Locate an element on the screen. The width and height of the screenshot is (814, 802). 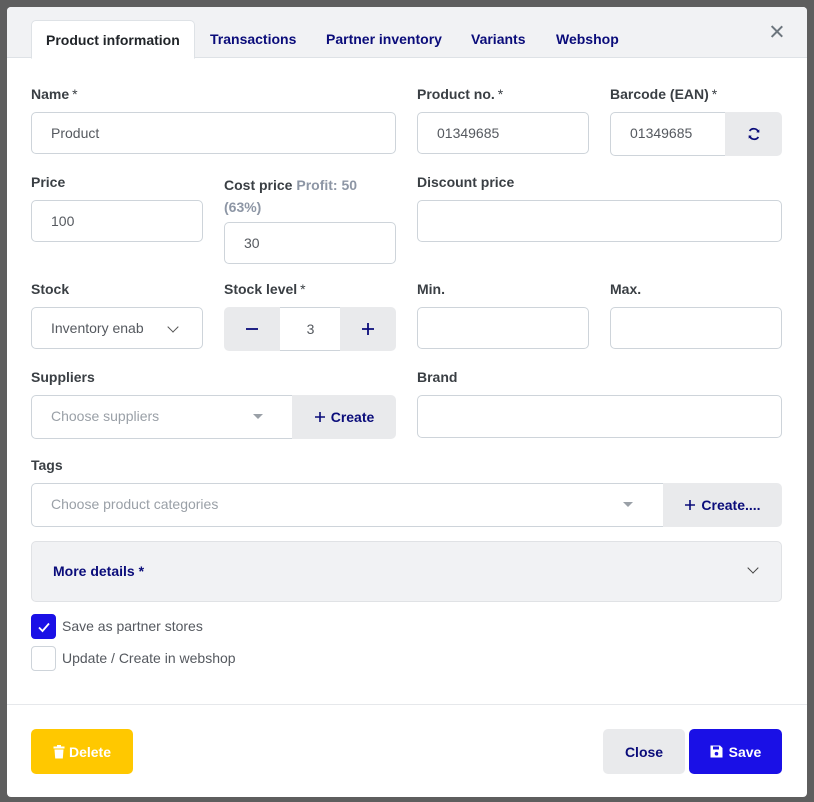
refresh-barcode-button is located at coordinates (753, 134).